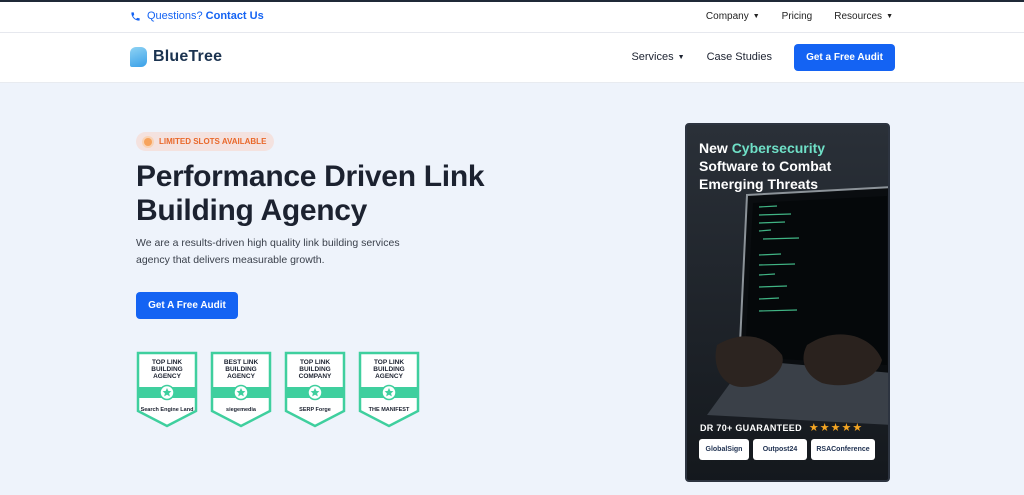  What do you see at coordinates (235, 16) in the screenshot?
I see `contact-us-link: Contact Us` at bounding box center [235, 16].